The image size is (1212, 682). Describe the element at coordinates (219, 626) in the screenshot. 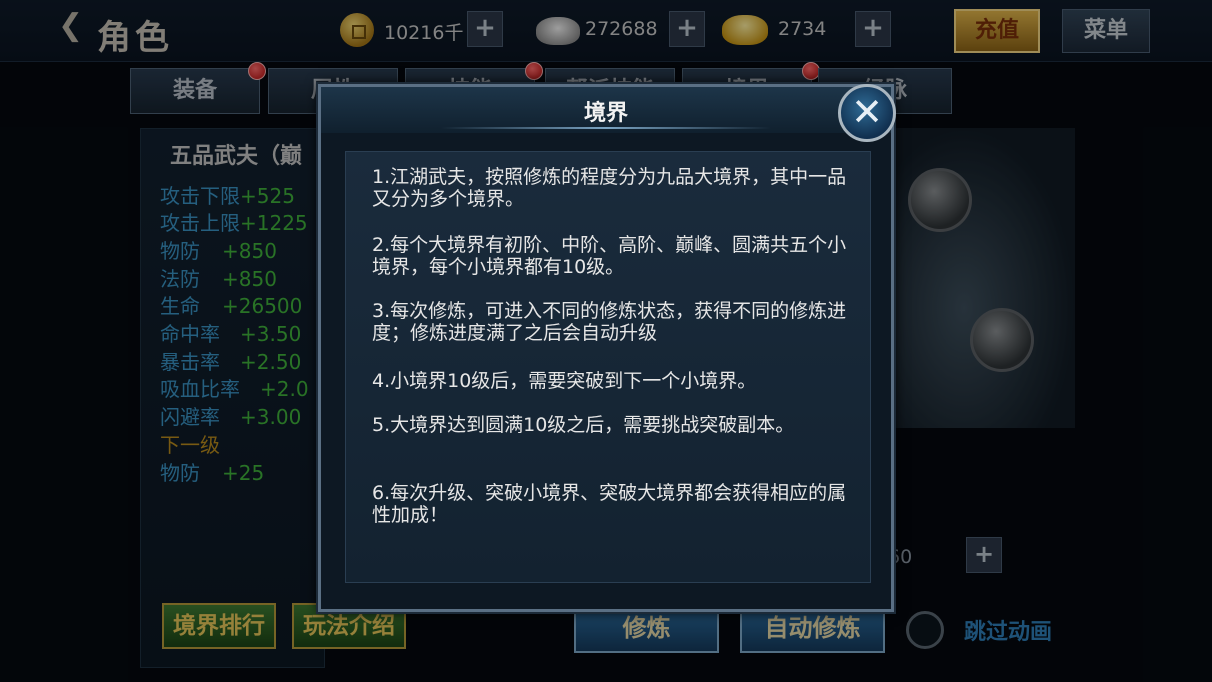

I see `realm-ranking-button: 境界排行` at that location.